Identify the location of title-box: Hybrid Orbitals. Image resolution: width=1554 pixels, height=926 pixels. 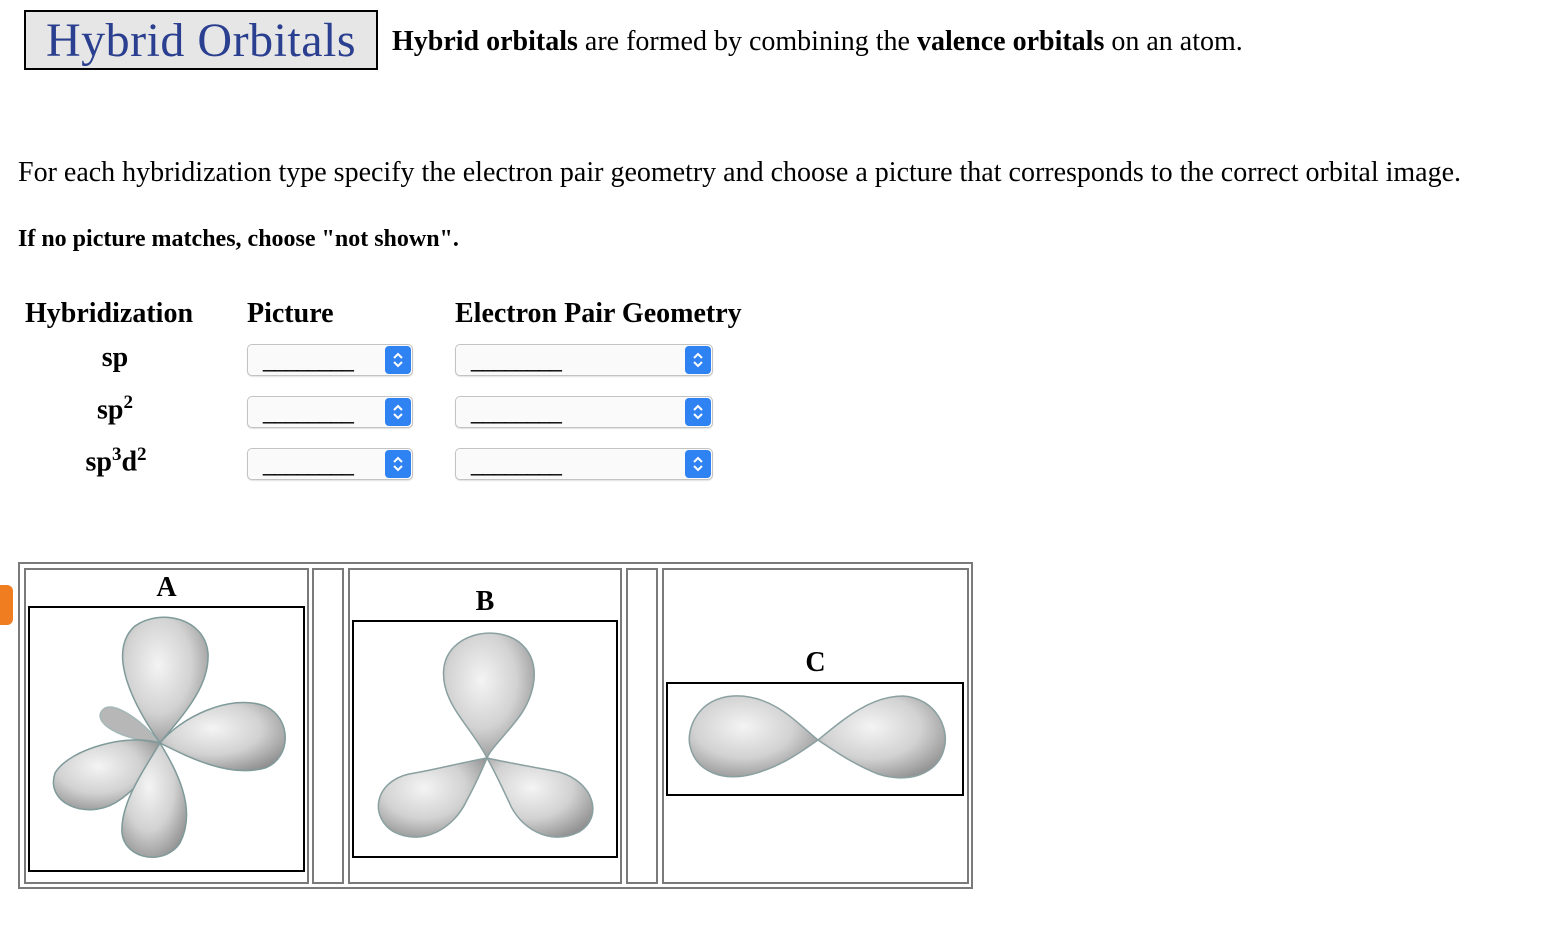
(201, 40).